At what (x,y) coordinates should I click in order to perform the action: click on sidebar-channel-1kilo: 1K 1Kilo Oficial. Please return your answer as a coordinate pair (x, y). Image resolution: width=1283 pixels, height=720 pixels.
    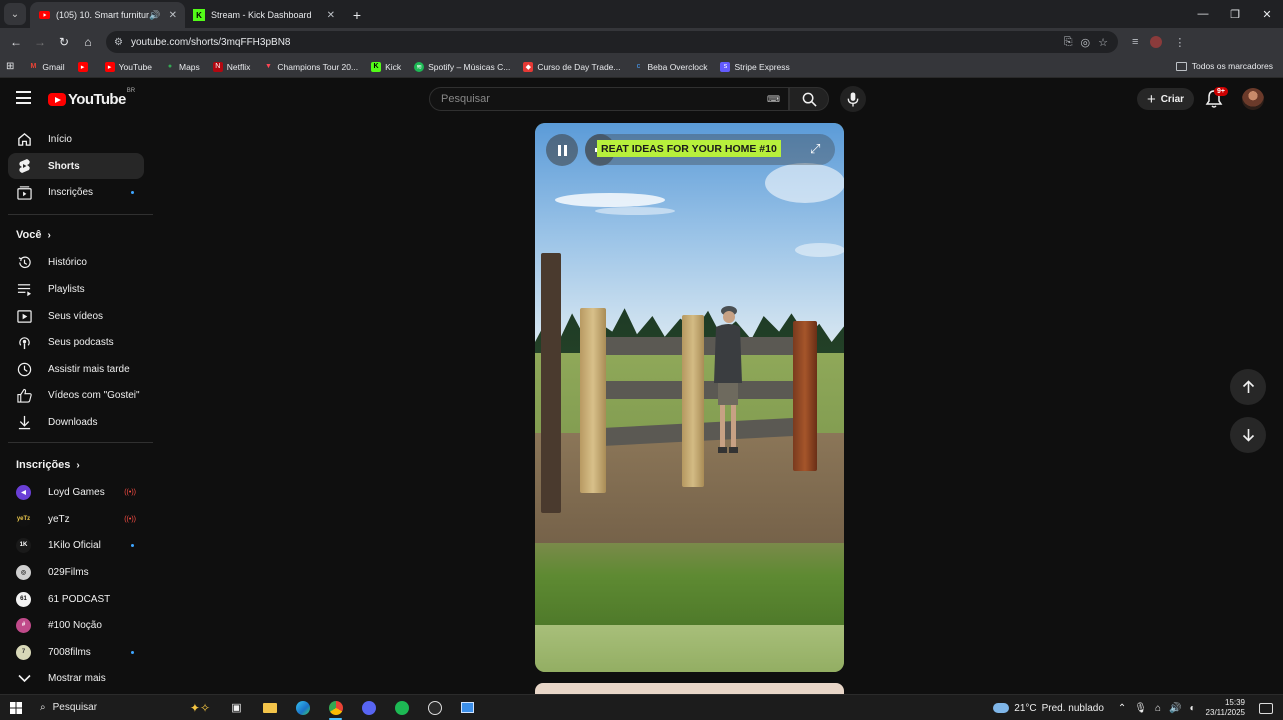
    Looking at the image, I should click on (76, 545).